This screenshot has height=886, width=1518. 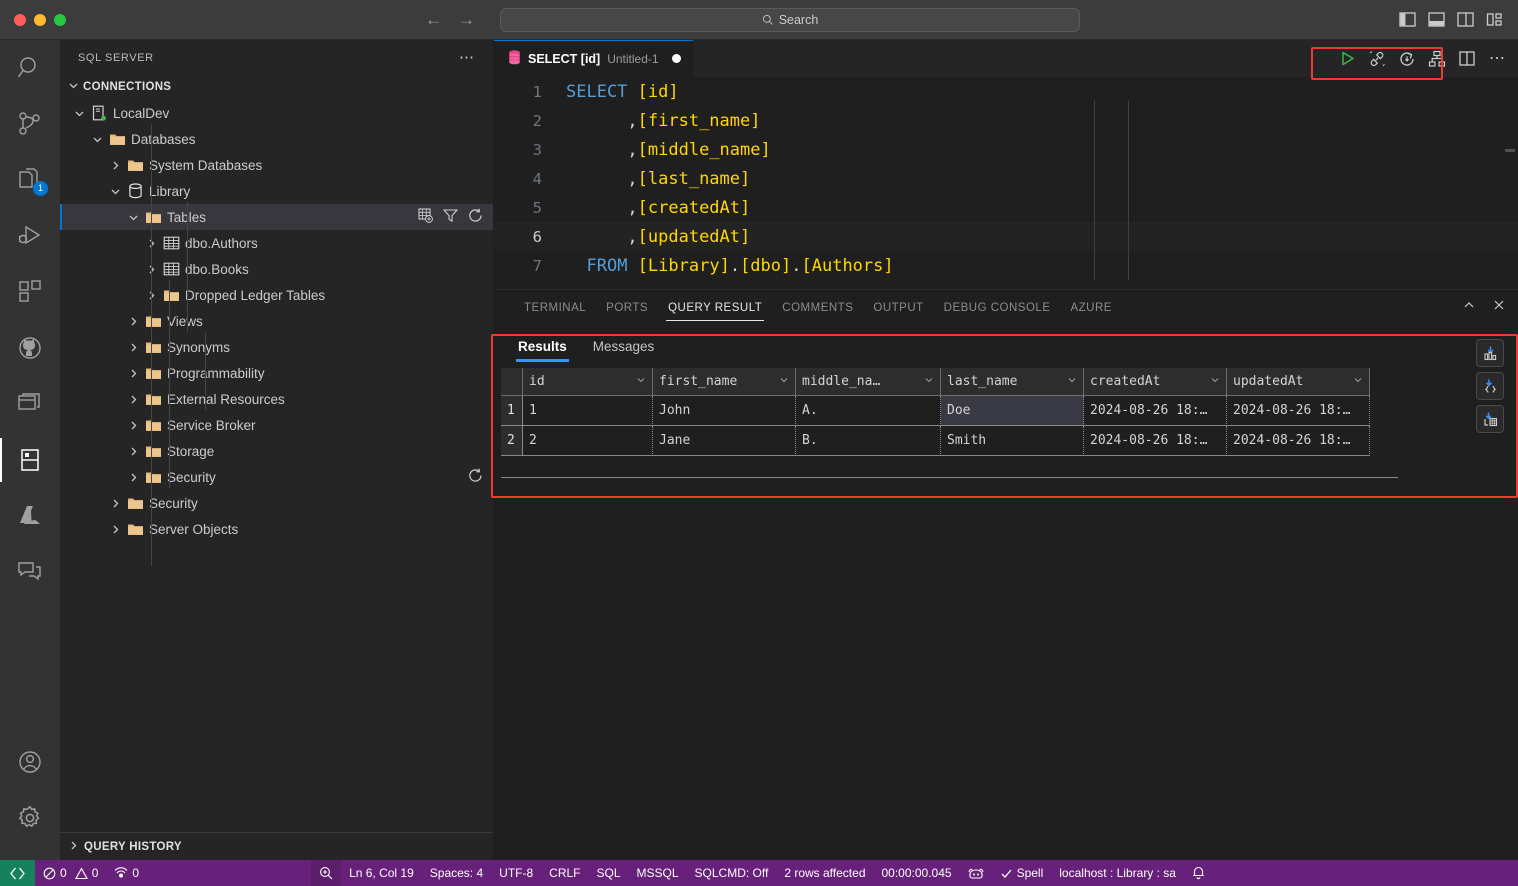 I want to click on encoding-status: UTF-8, so click(x=516, y=873).